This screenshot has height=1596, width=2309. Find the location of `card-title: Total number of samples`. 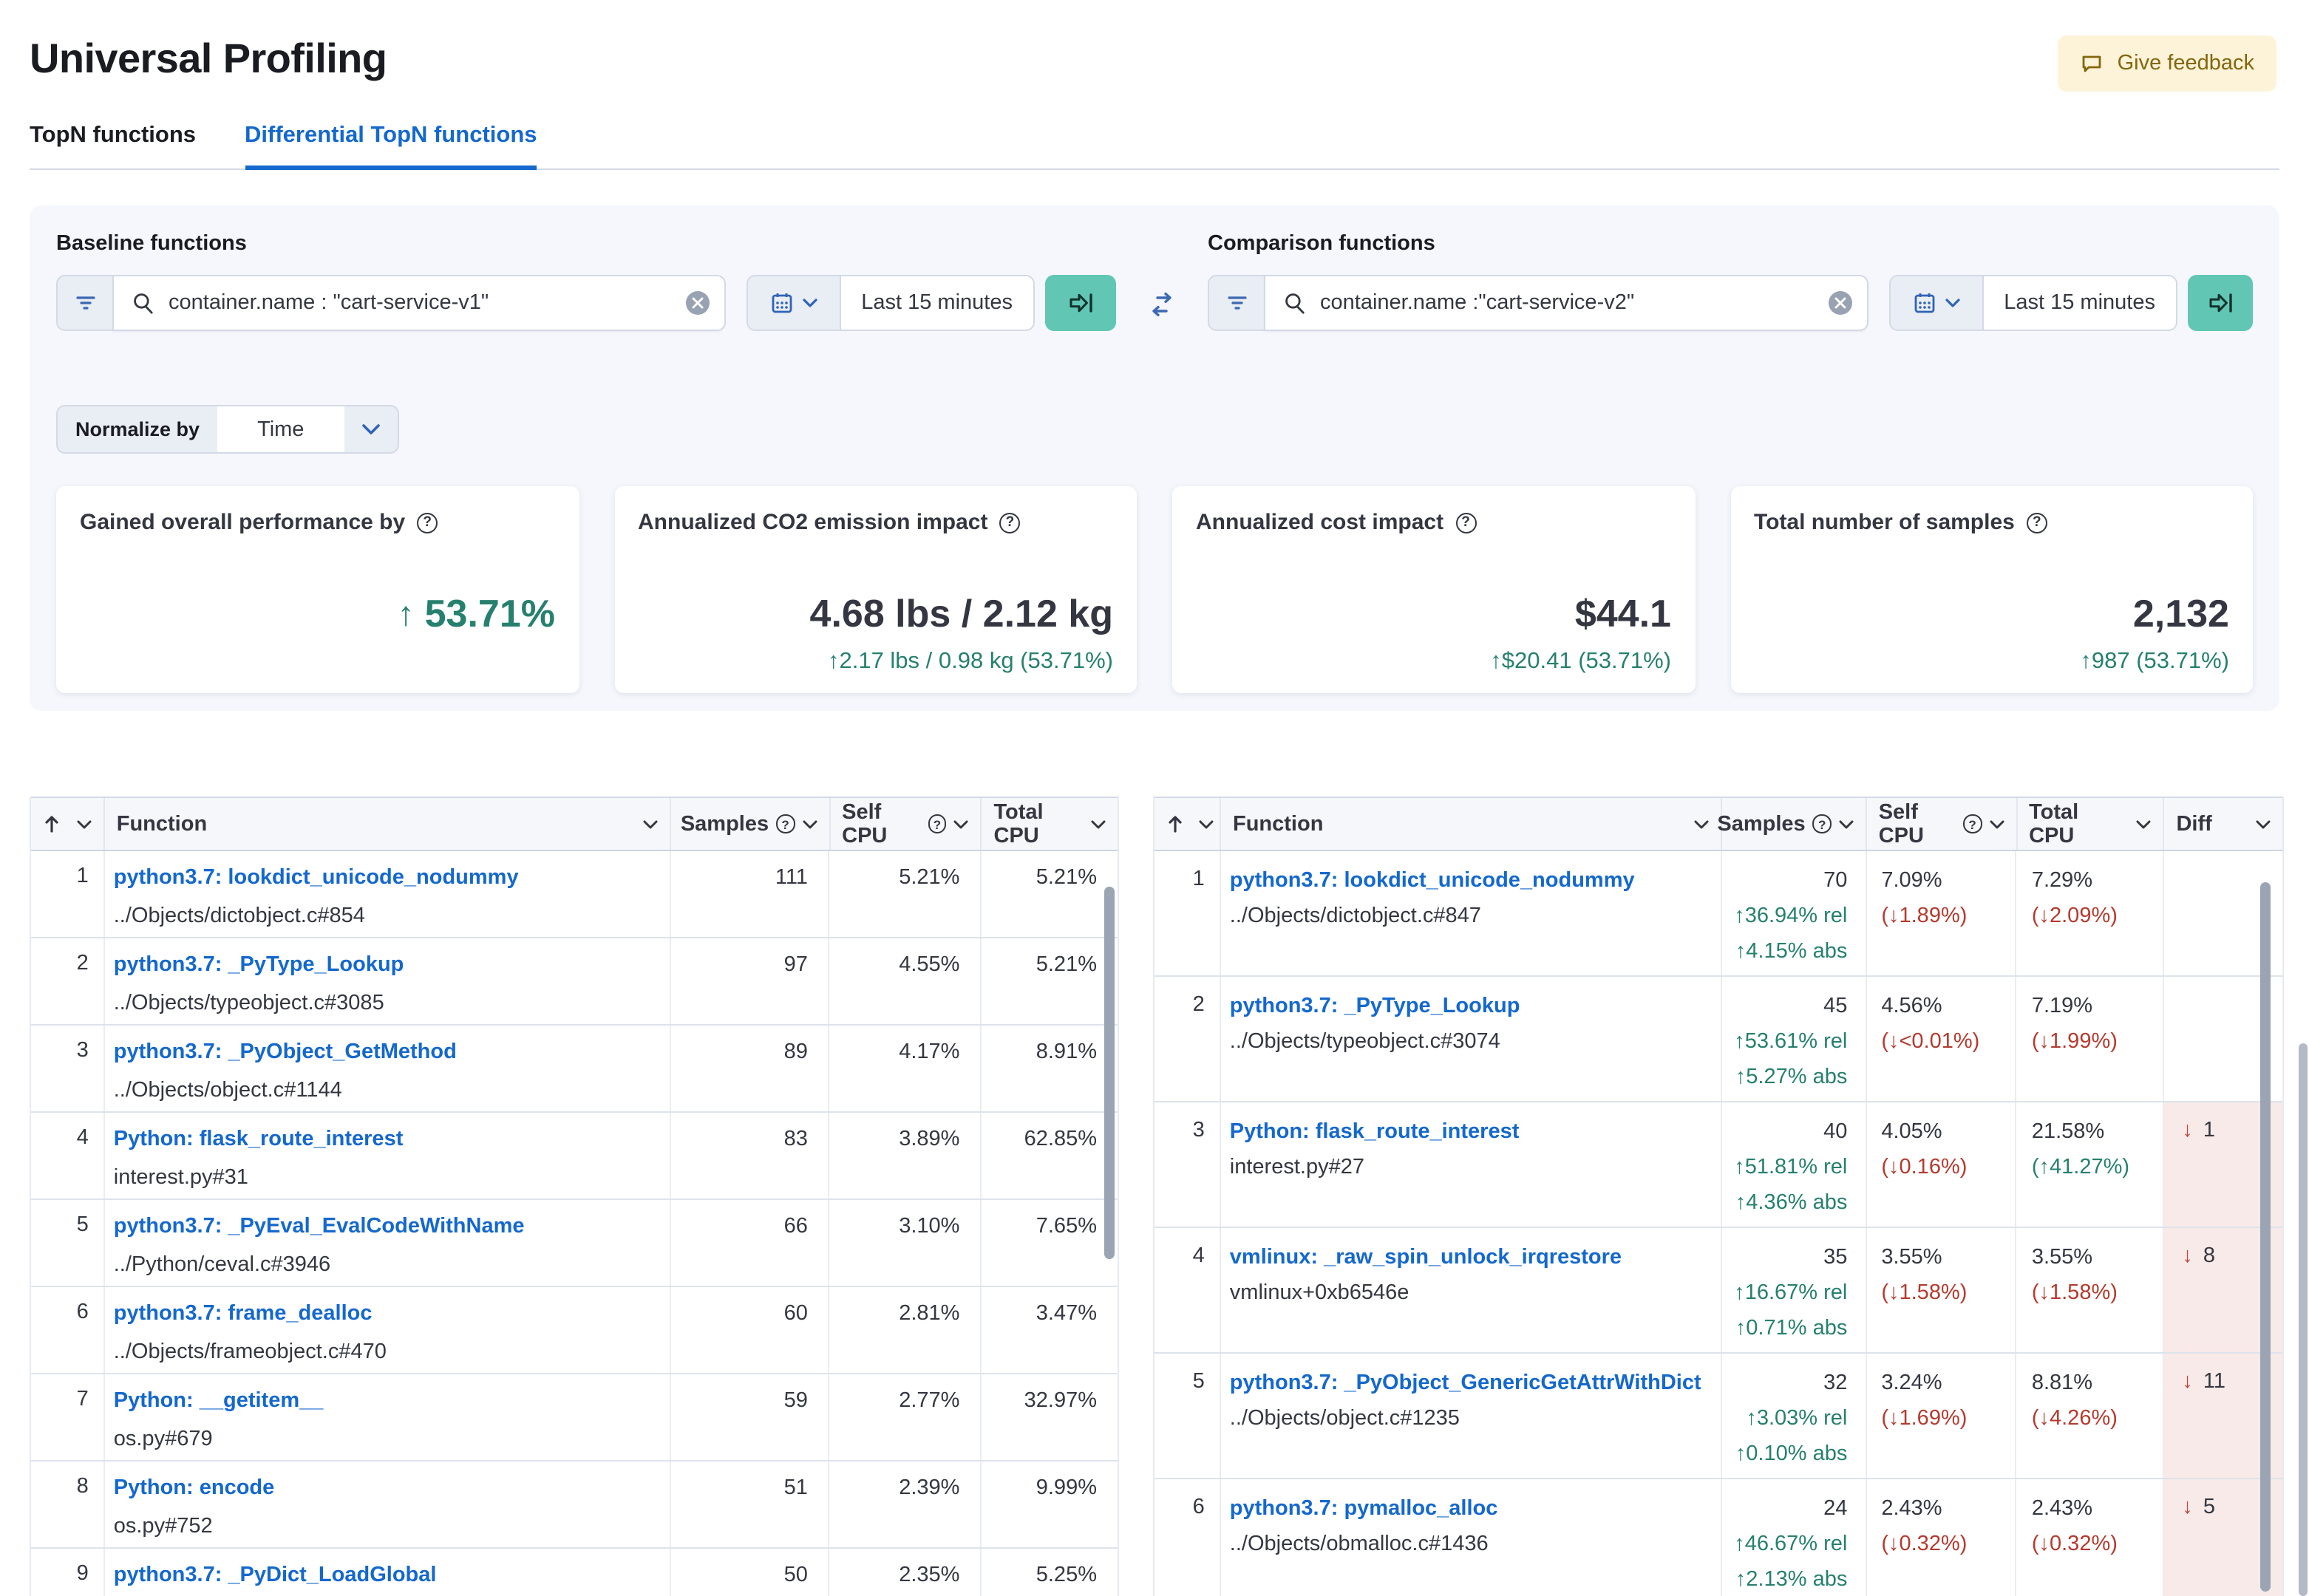

card-title: Total number of samples is located at coordinates (1884, 522).